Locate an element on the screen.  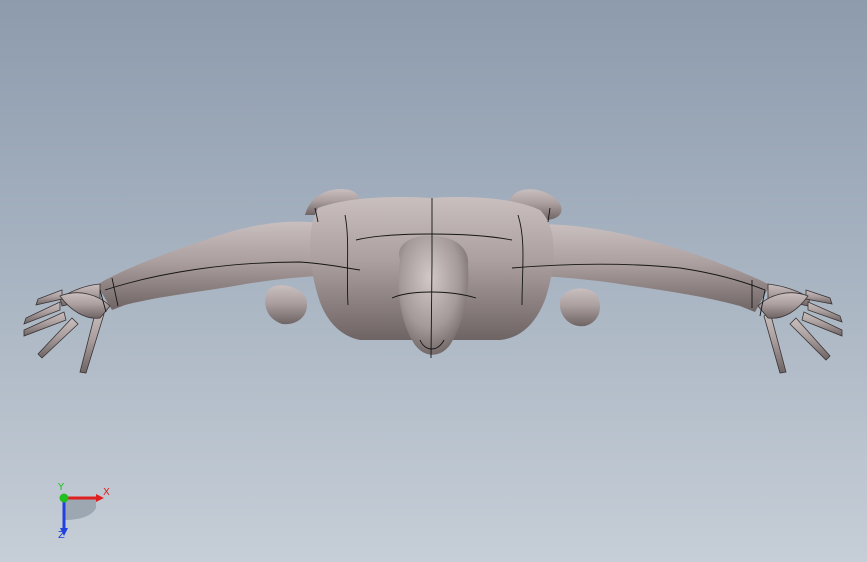
triad-plane-shadow is located at coordinates (80, 509).